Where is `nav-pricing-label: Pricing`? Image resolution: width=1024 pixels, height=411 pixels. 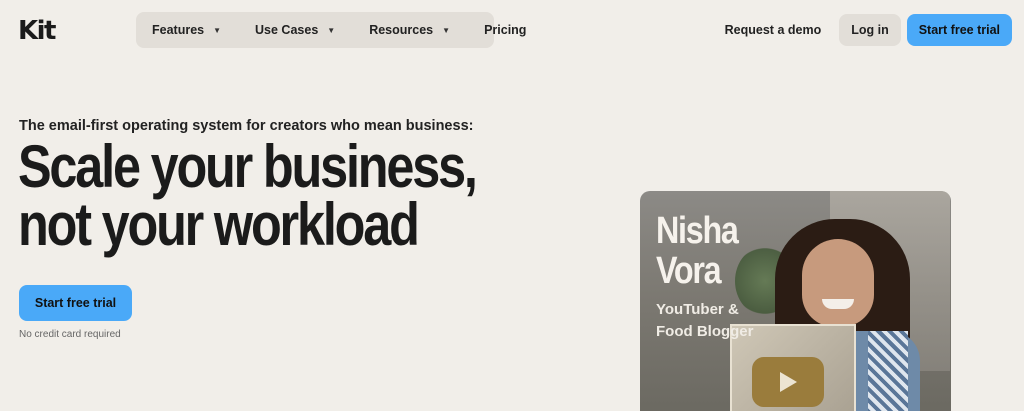 nav-pricing-label: Pricing is located at coordinates (505, 30).